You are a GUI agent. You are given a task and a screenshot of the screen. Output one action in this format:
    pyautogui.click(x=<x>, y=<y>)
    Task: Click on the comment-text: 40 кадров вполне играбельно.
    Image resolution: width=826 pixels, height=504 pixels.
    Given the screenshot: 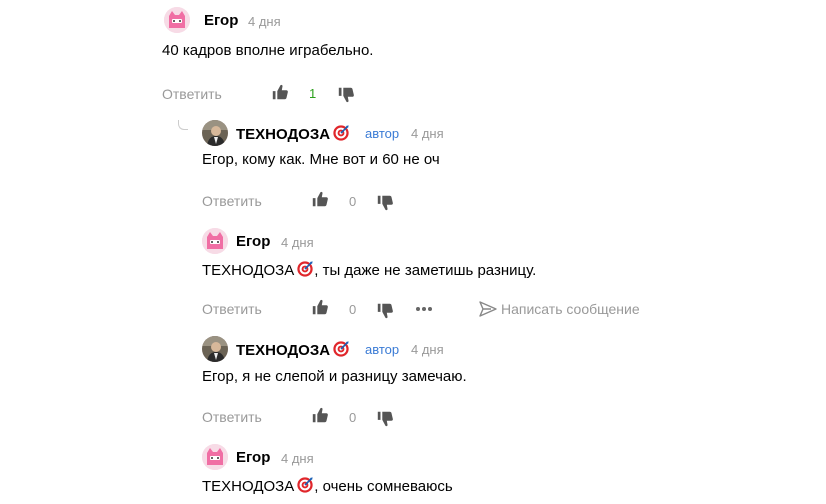 What is the action you would take?
    pyautogui.click(x=268, y=50)
    